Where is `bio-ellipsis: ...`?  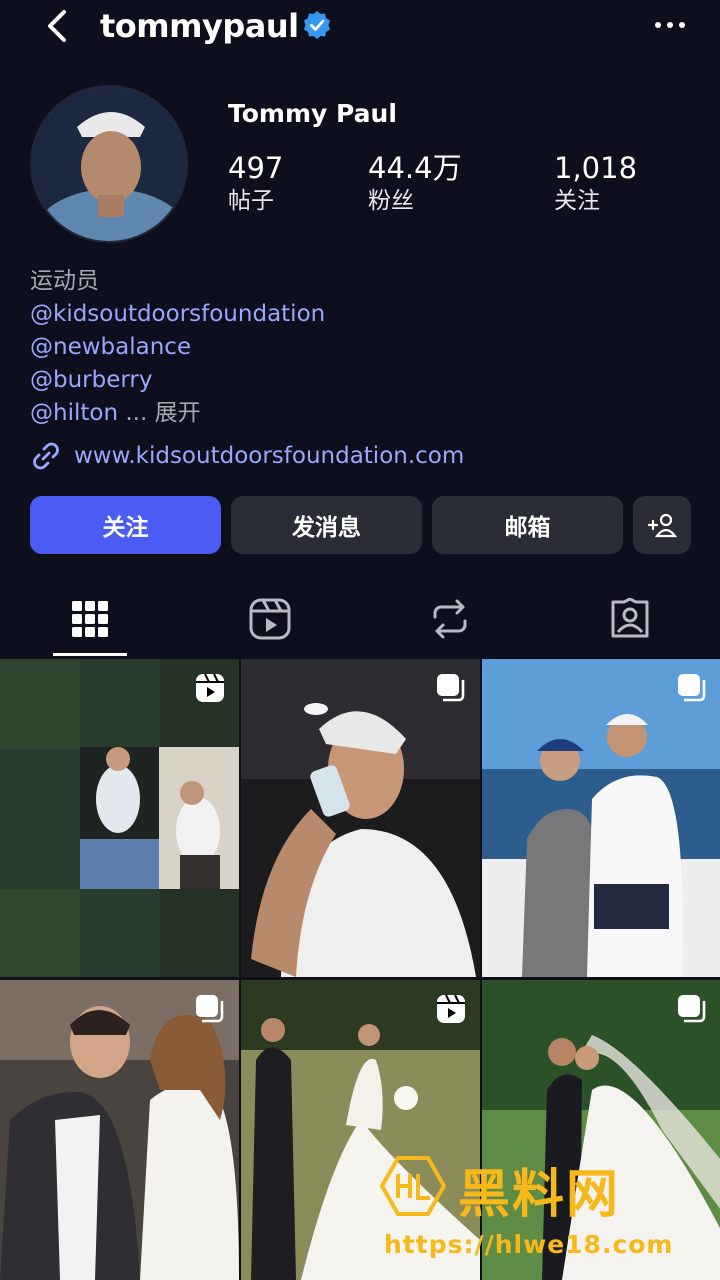
bio-ellipsis: ... is located at coordinates (136, 413).